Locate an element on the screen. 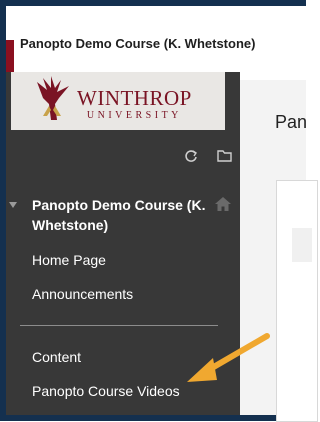 Image resolution: width=320 pixels, height=422 pixels. header-bar: Panopto Demo Course (K. Whetstone) is located at coordinates (156, 39).